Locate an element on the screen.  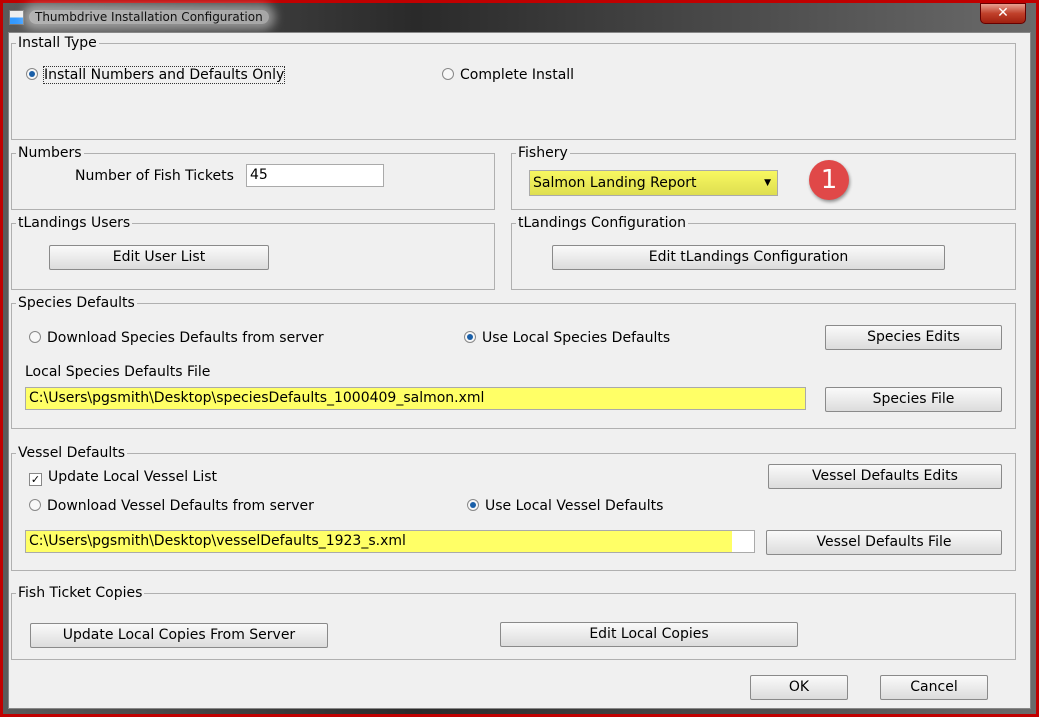
update-copies-button: Update Local Copies From Server is located at coordinates (179, 635).